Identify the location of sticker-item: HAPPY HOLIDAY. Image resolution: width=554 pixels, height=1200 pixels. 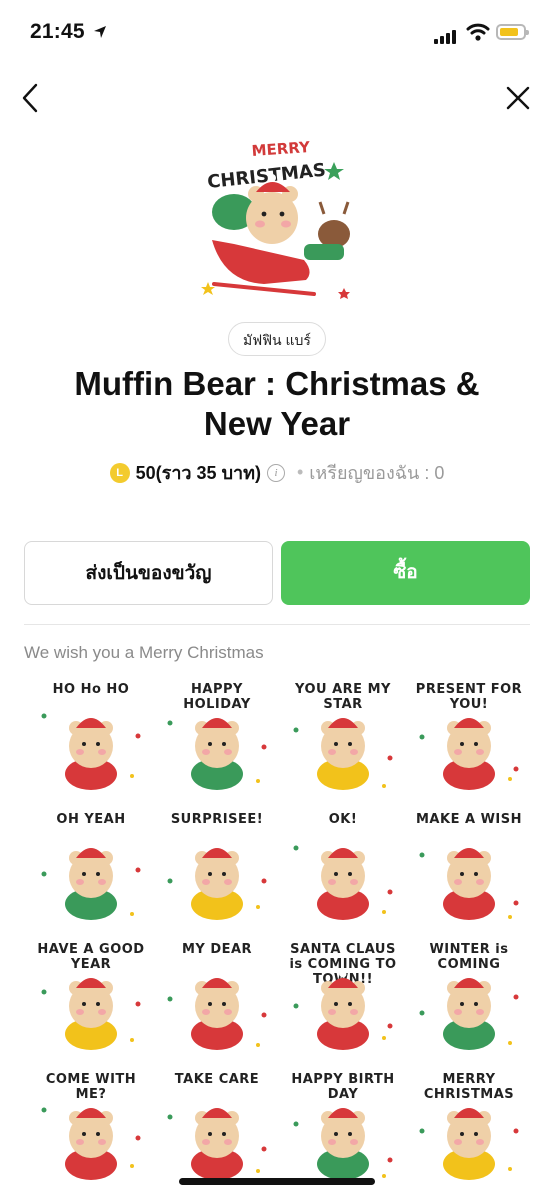
(217, 736).